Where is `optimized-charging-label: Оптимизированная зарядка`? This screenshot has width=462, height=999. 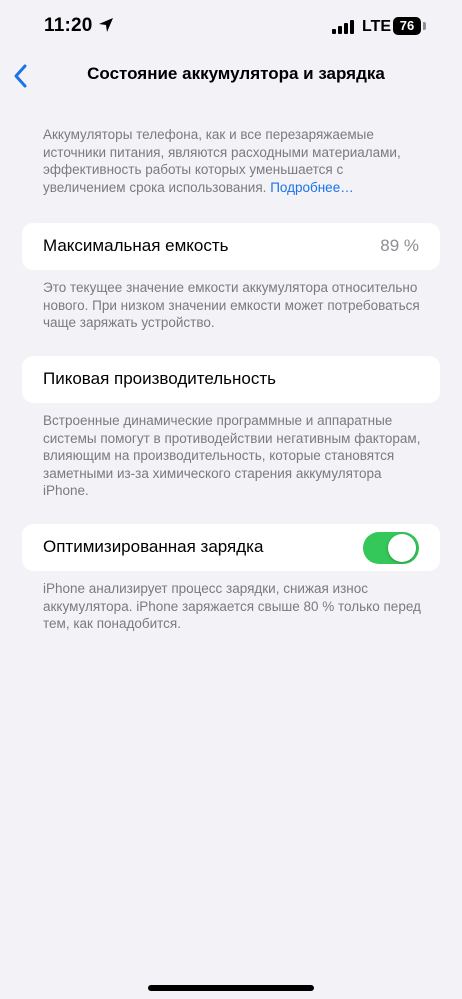 optimized-charging-label: Оптимизированная зарядка is located at coordinates (153, 546).